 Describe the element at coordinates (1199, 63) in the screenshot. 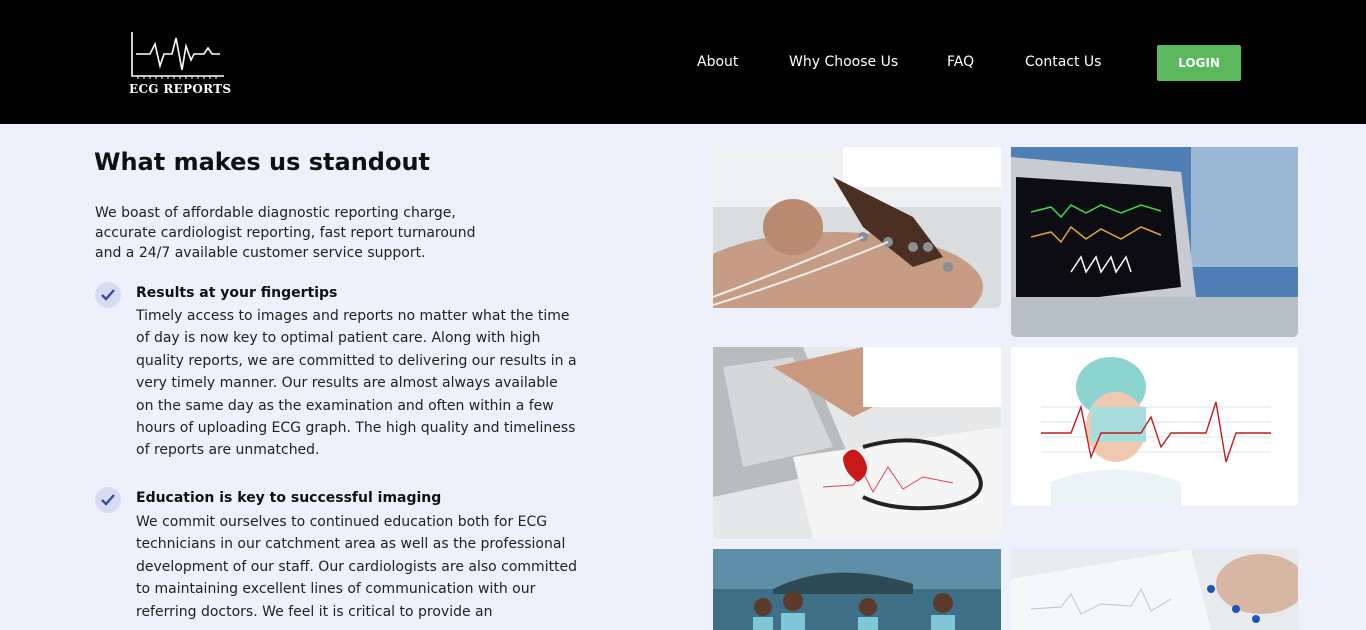

I see `login-button: LOGIN` at that location.